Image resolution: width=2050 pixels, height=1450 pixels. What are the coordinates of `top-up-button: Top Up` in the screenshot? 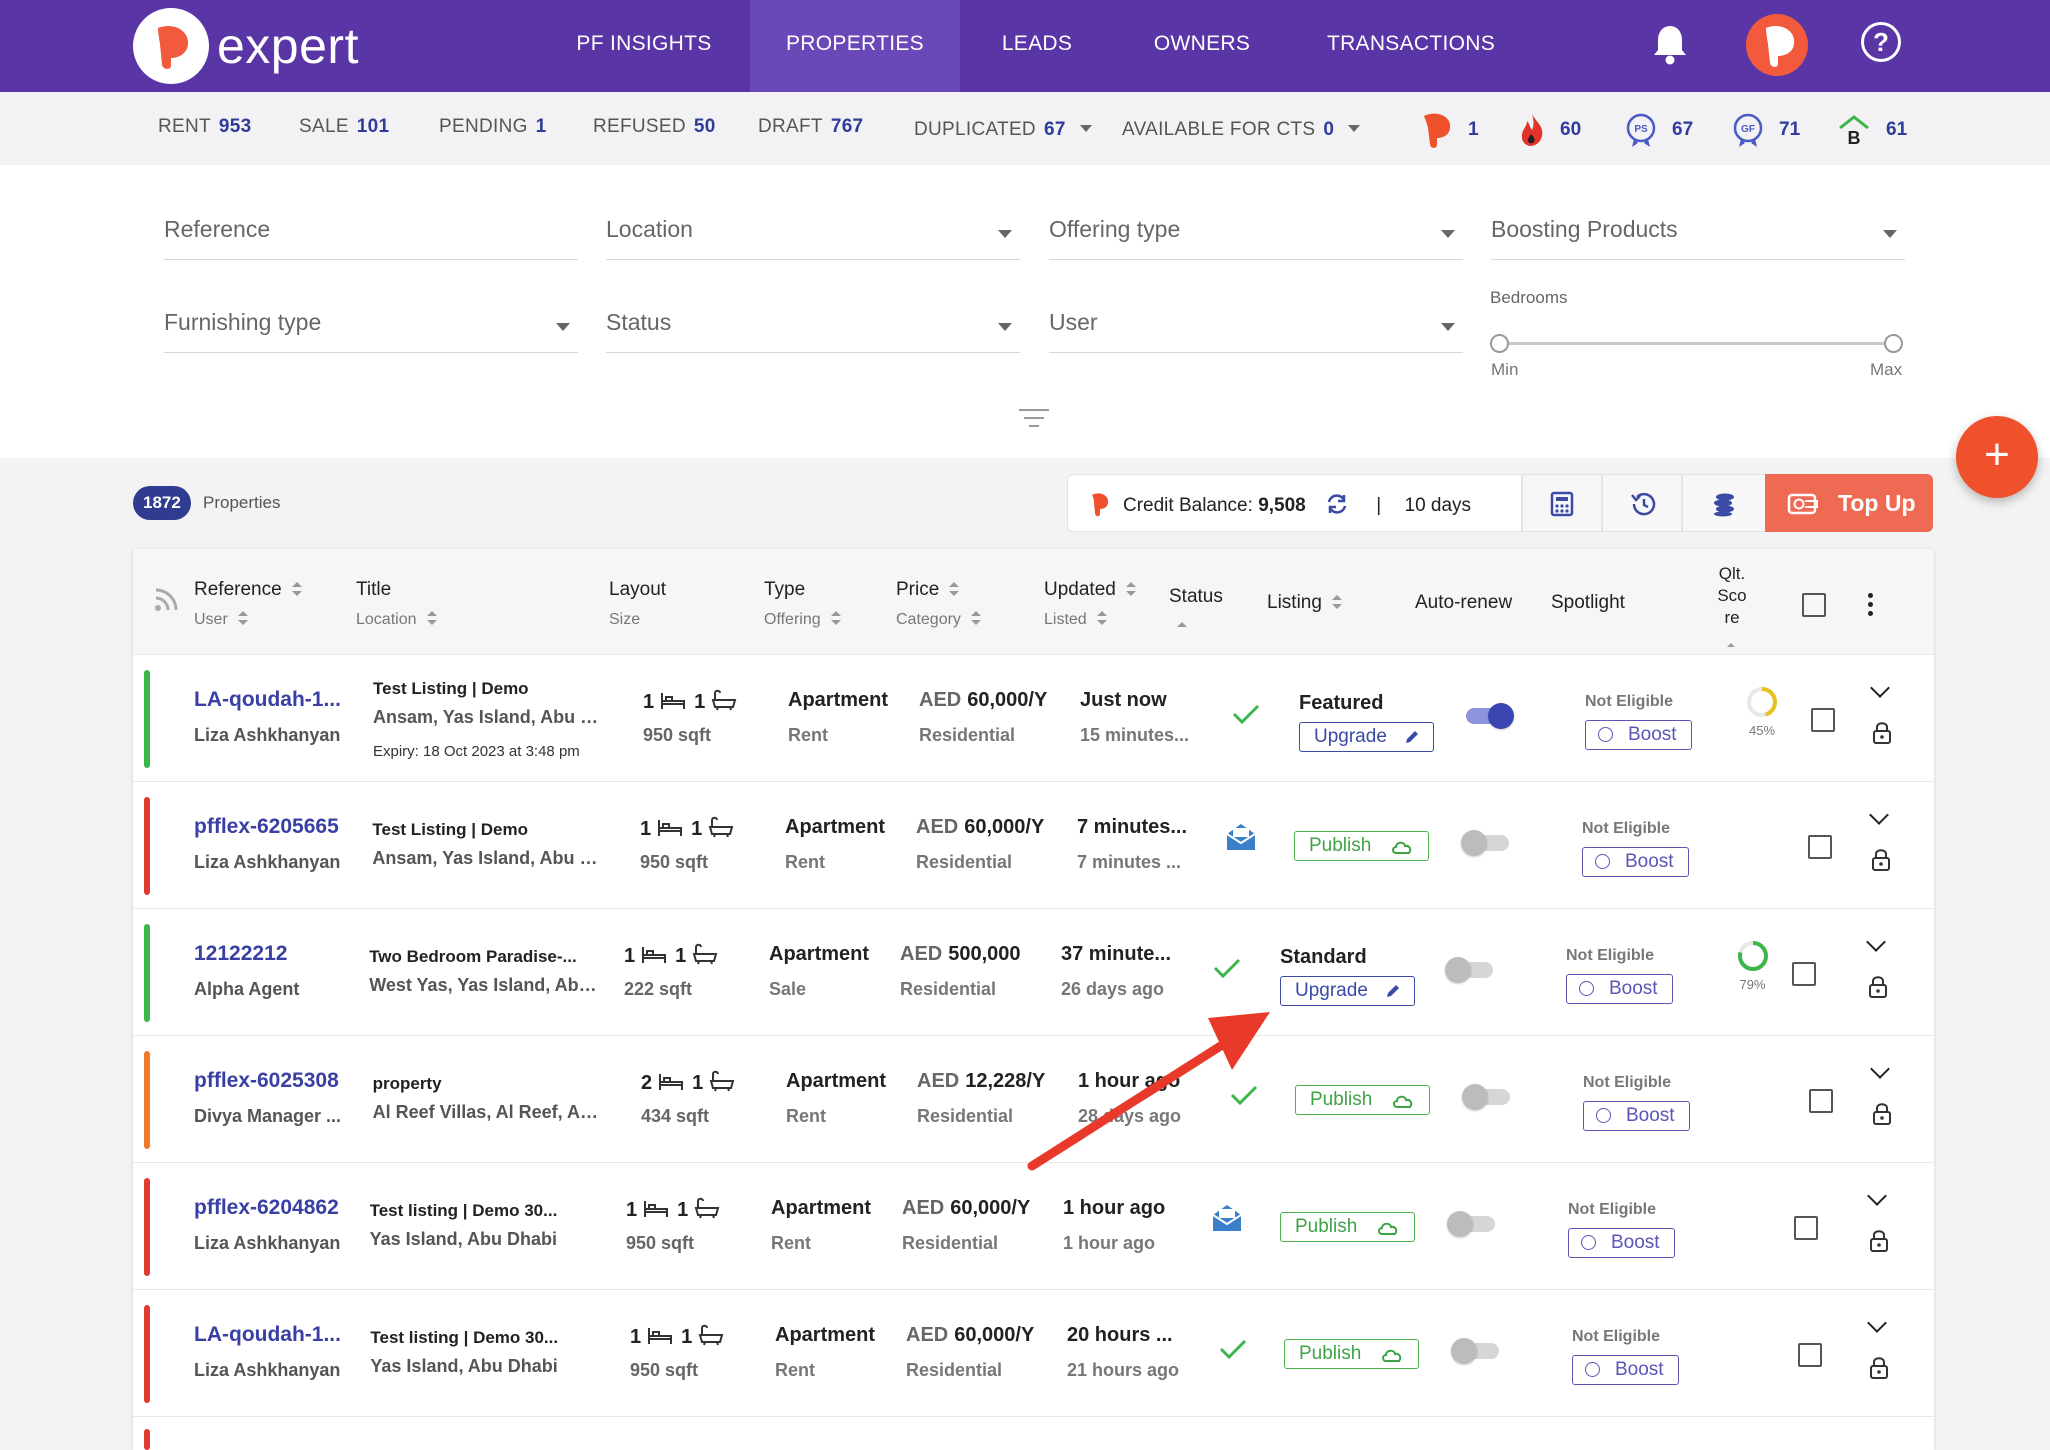 It's located at (1849, 503).